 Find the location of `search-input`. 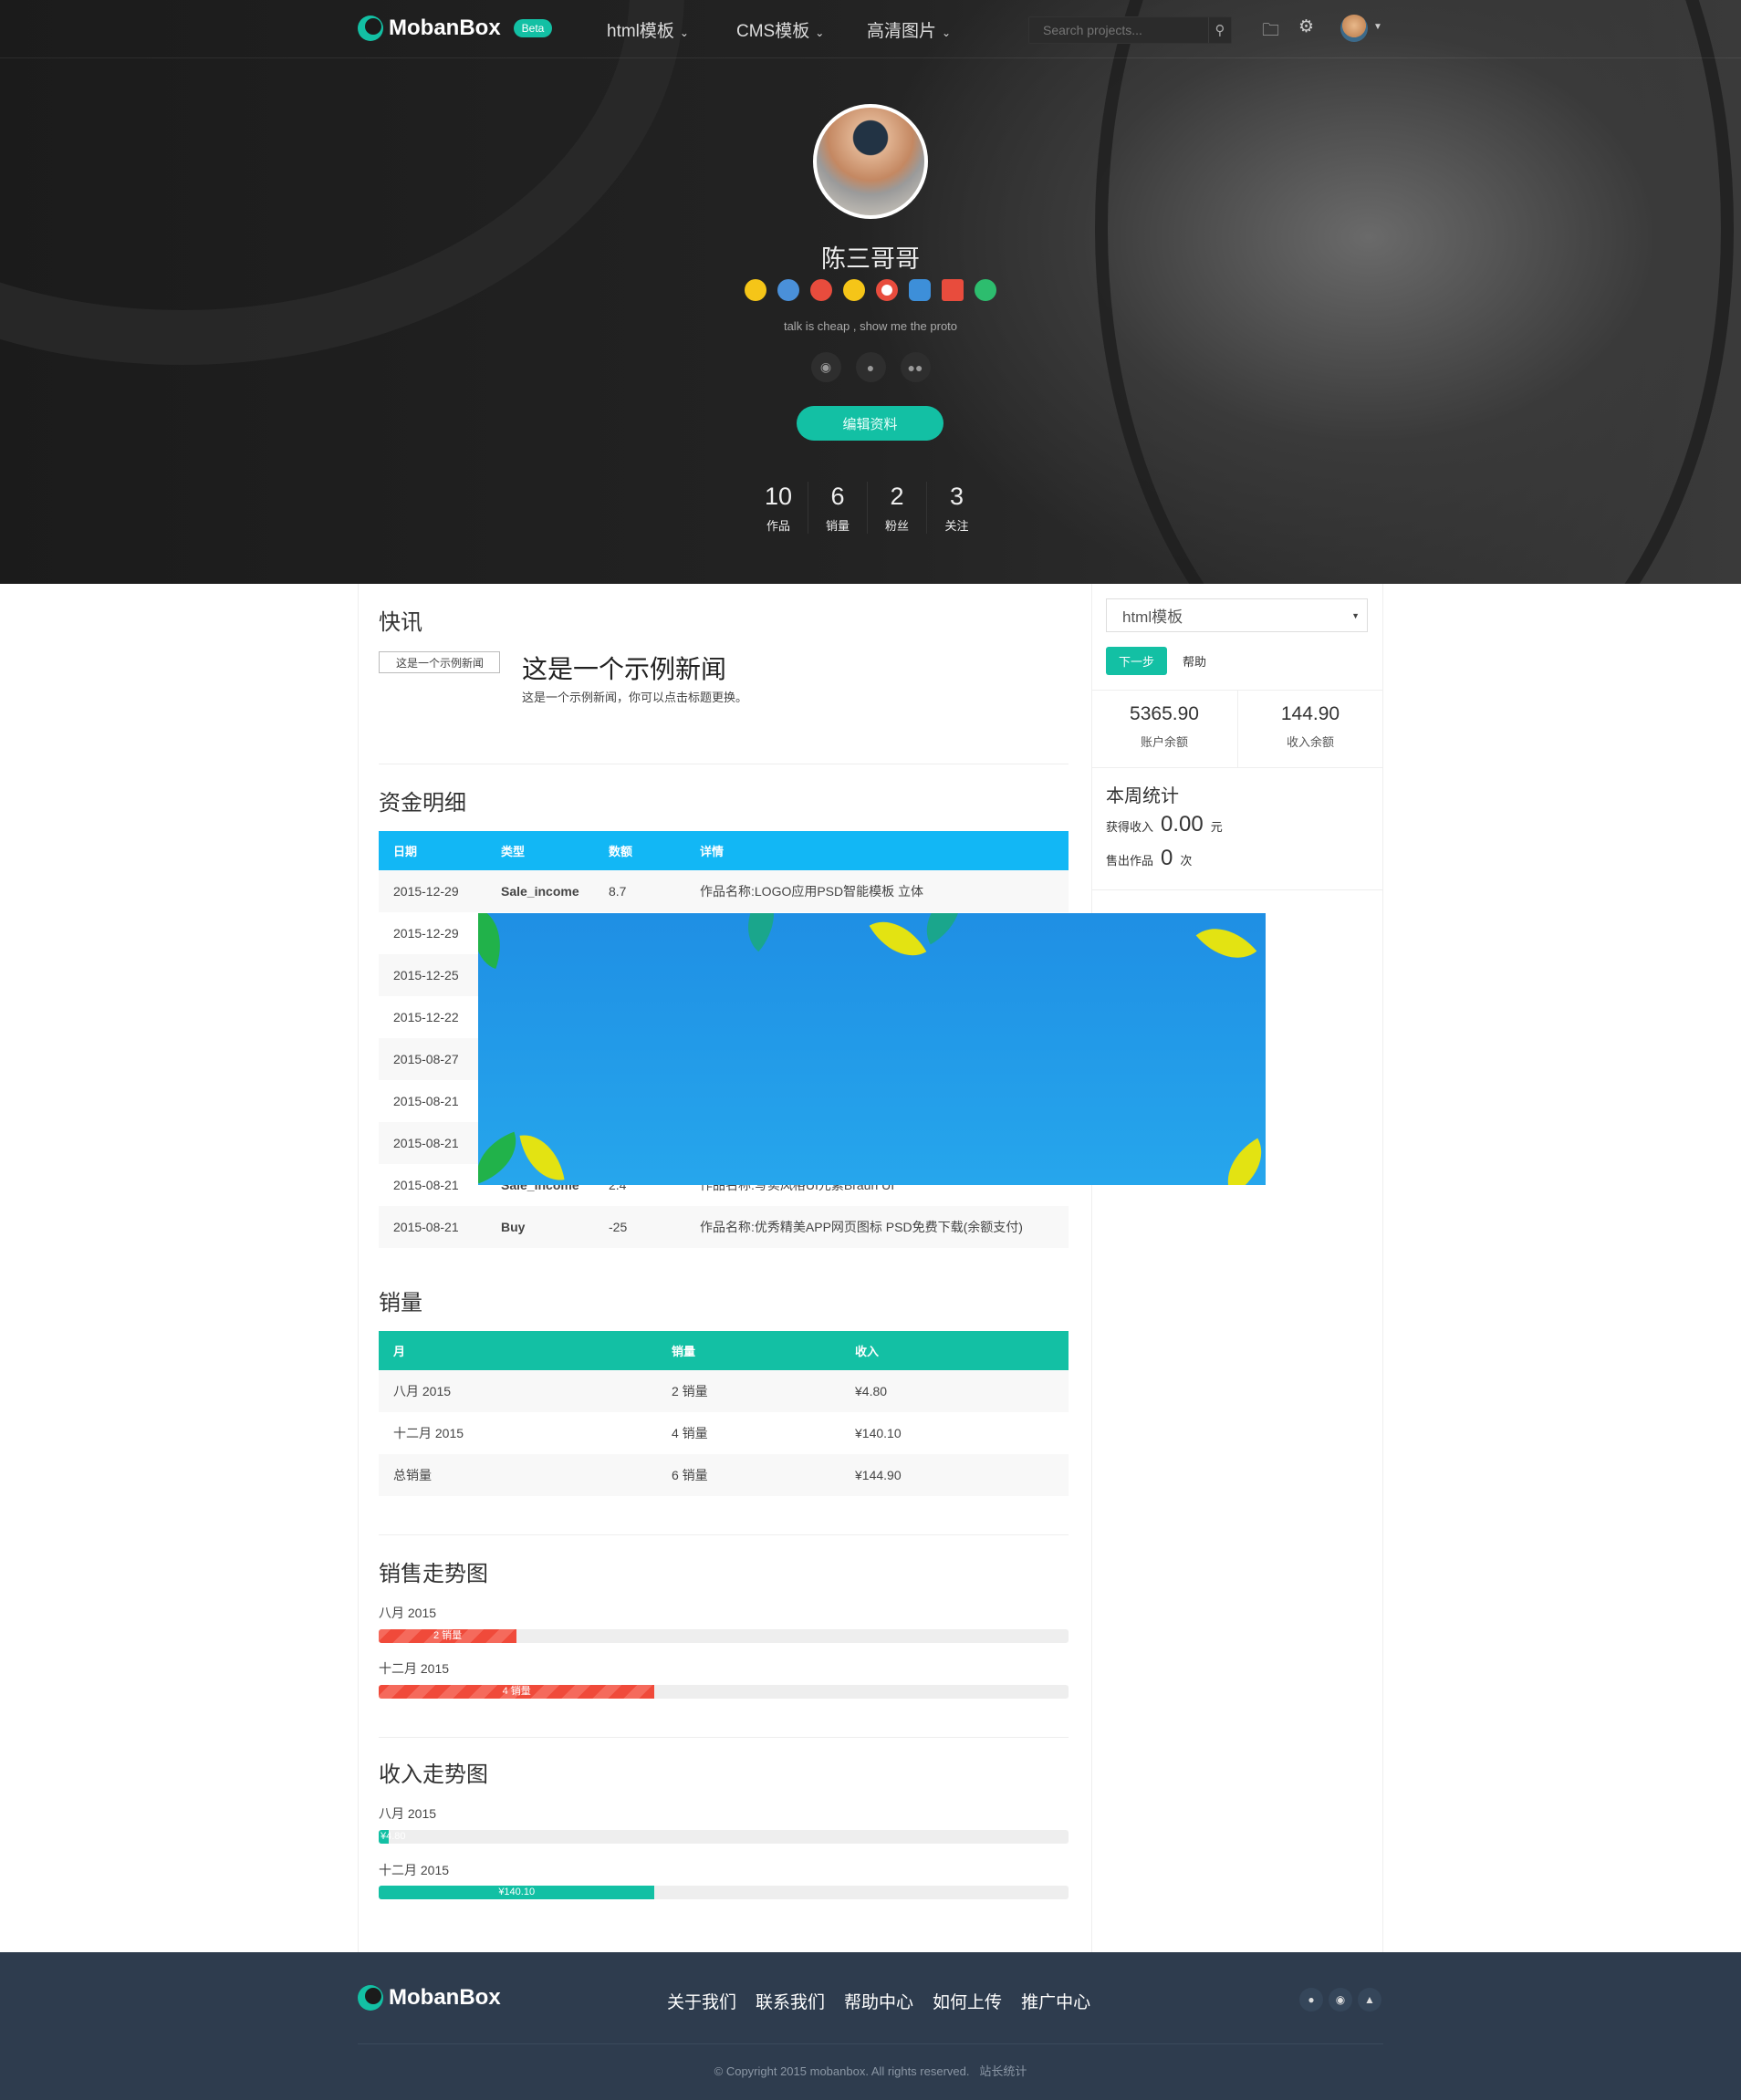

search-input is located at coordinates (1118, 30).